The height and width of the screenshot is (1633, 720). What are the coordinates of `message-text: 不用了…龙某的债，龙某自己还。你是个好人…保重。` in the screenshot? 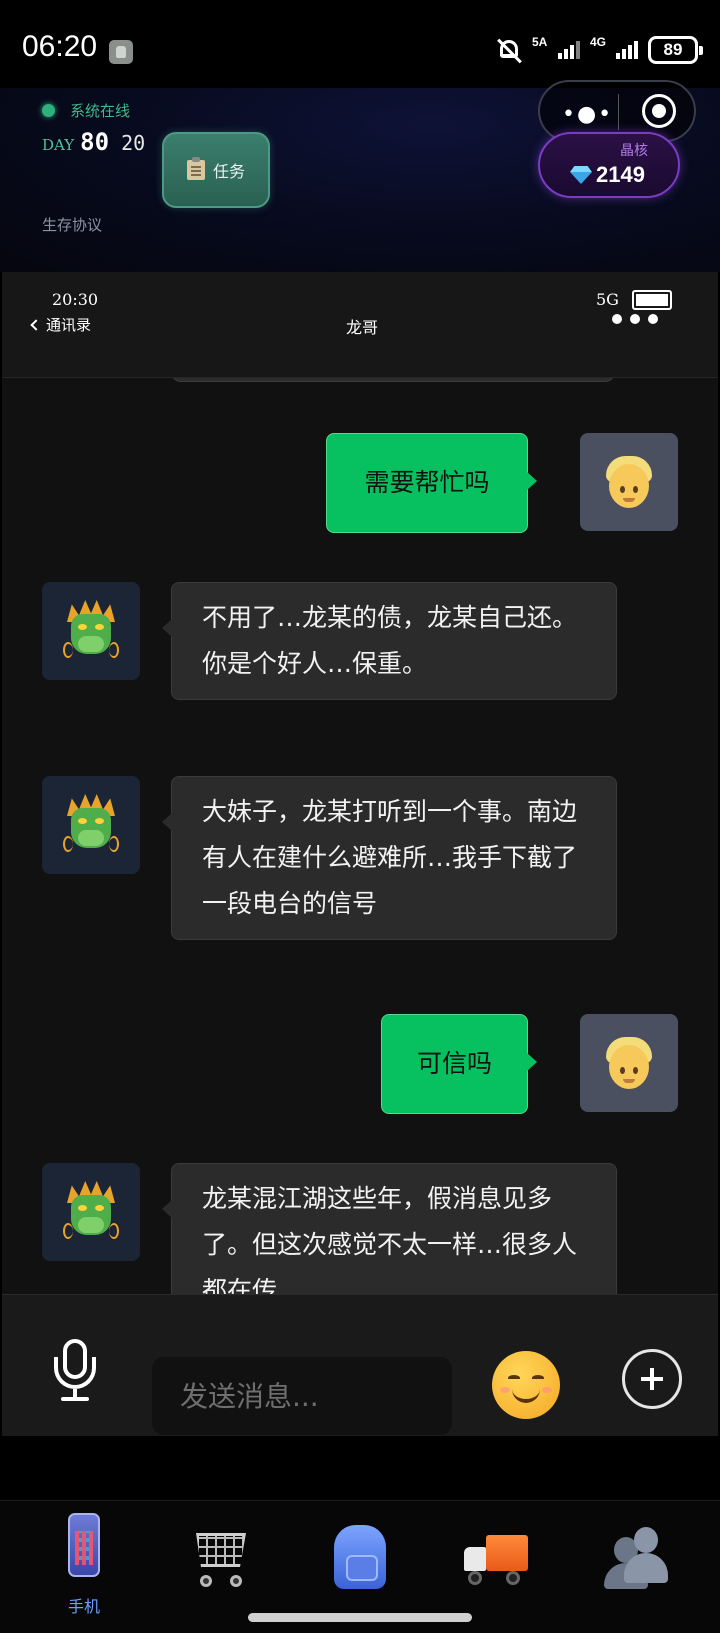 It's located at (390, 640).